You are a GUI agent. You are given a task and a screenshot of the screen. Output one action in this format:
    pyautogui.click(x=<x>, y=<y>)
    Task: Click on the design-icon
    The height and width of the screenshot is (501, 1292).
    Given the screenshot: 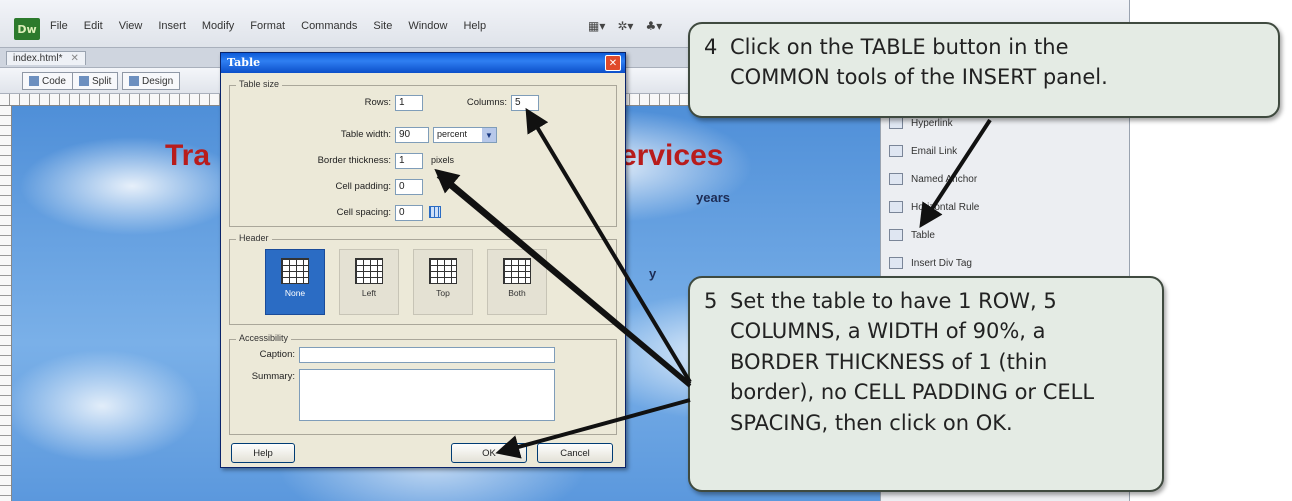 What is the action you would take?
    pyautogui.click(x=134, y=81)
    